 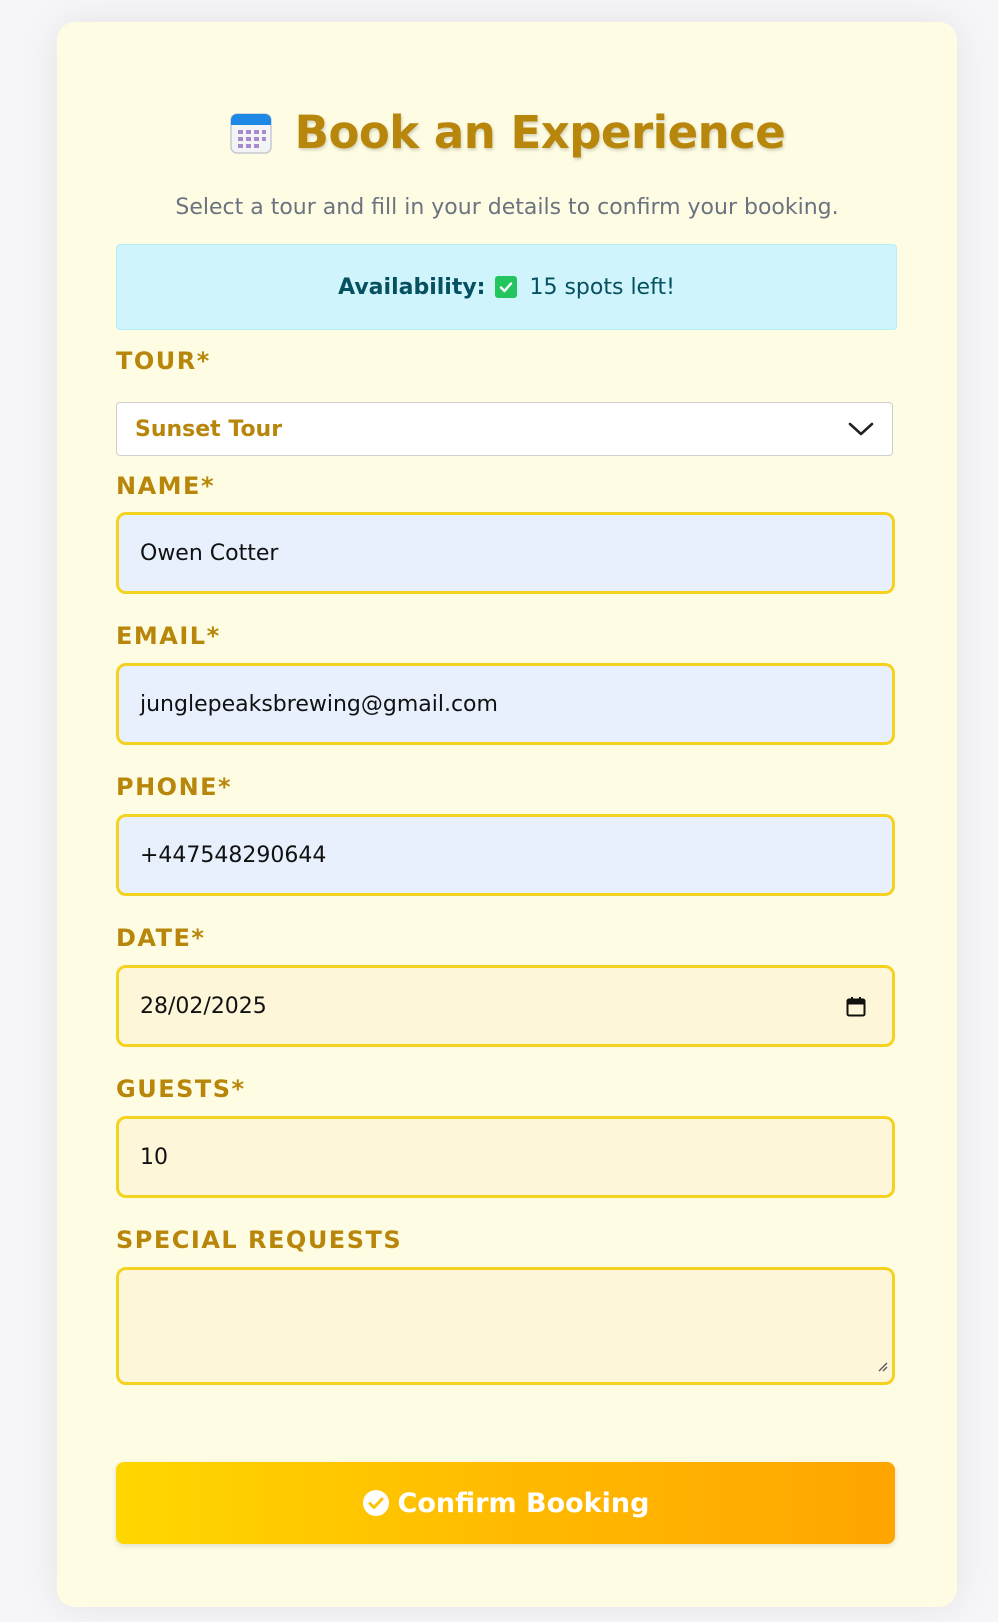 What do you see at coordinates (505, 553) in the screenshot?
I see `name-field: Owen Cotter` at bounding box center [505, 553].